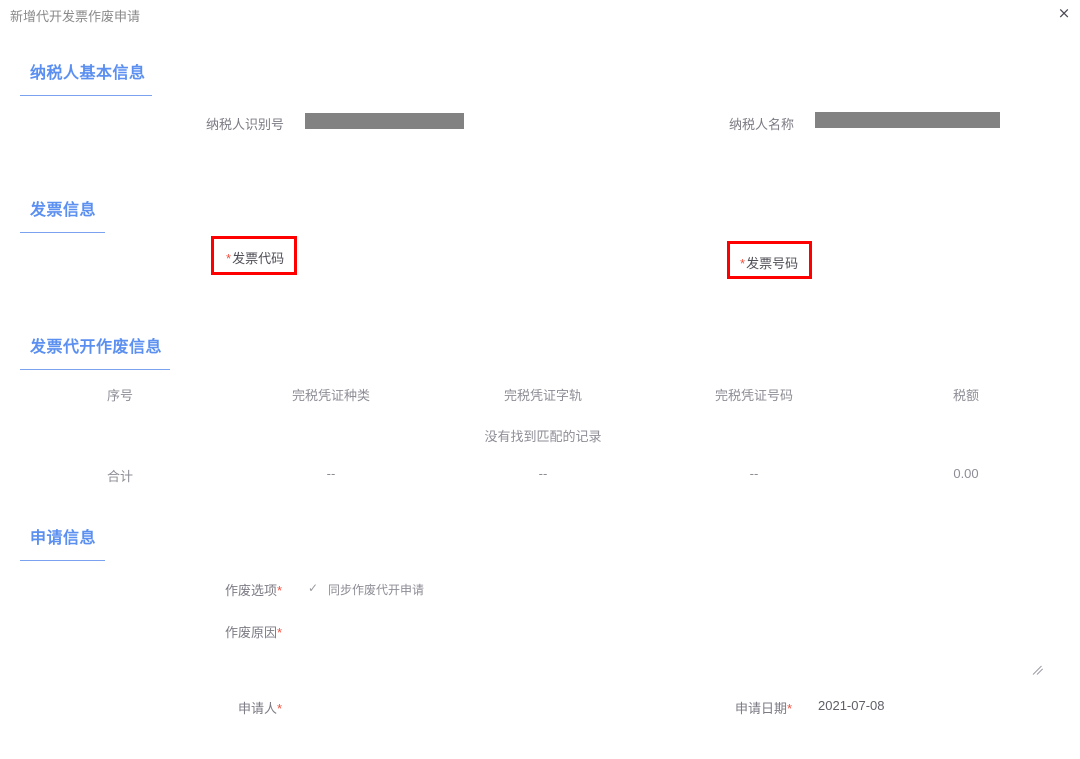 Image resolution: width=1080 pixels, height=759 pixels. I want to click on apply-date-value: 2021-07-08, so click(851, 705).